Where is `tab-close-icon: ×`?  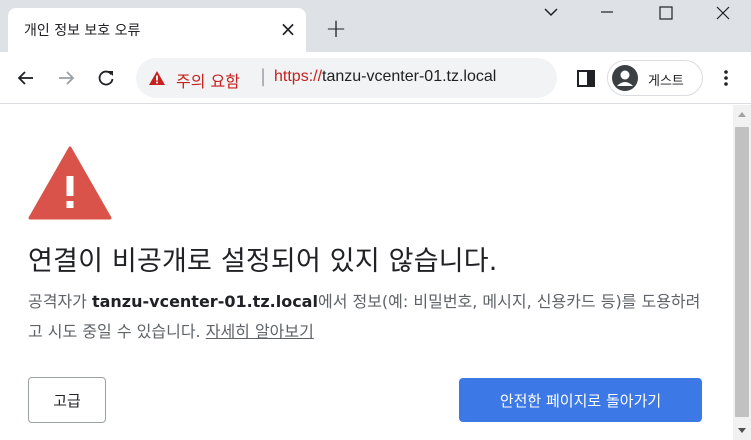 tab-close-icon: × is located at coordinates (288, 29).